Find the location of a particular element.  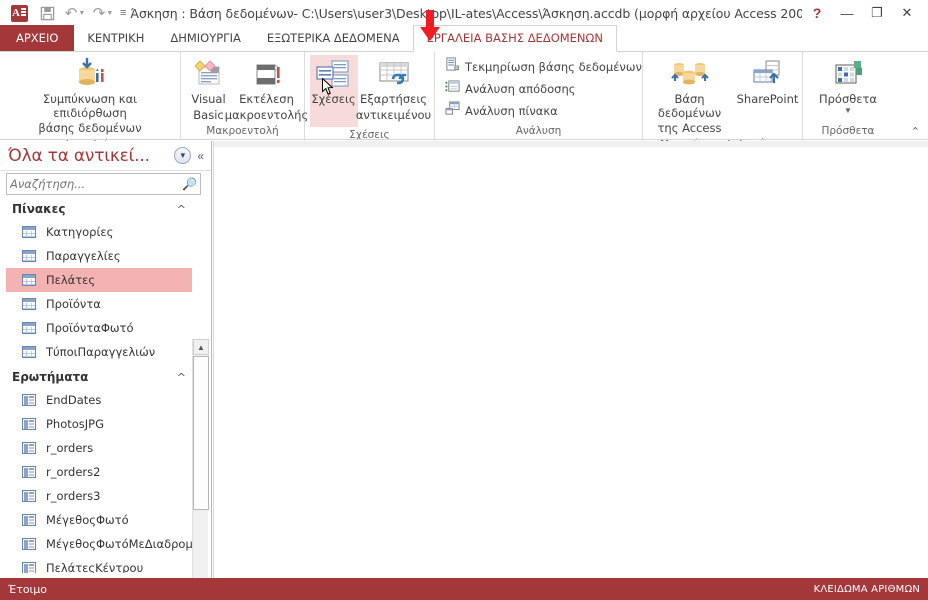

analyze-performance-icon is located at coordinates (452, 89).